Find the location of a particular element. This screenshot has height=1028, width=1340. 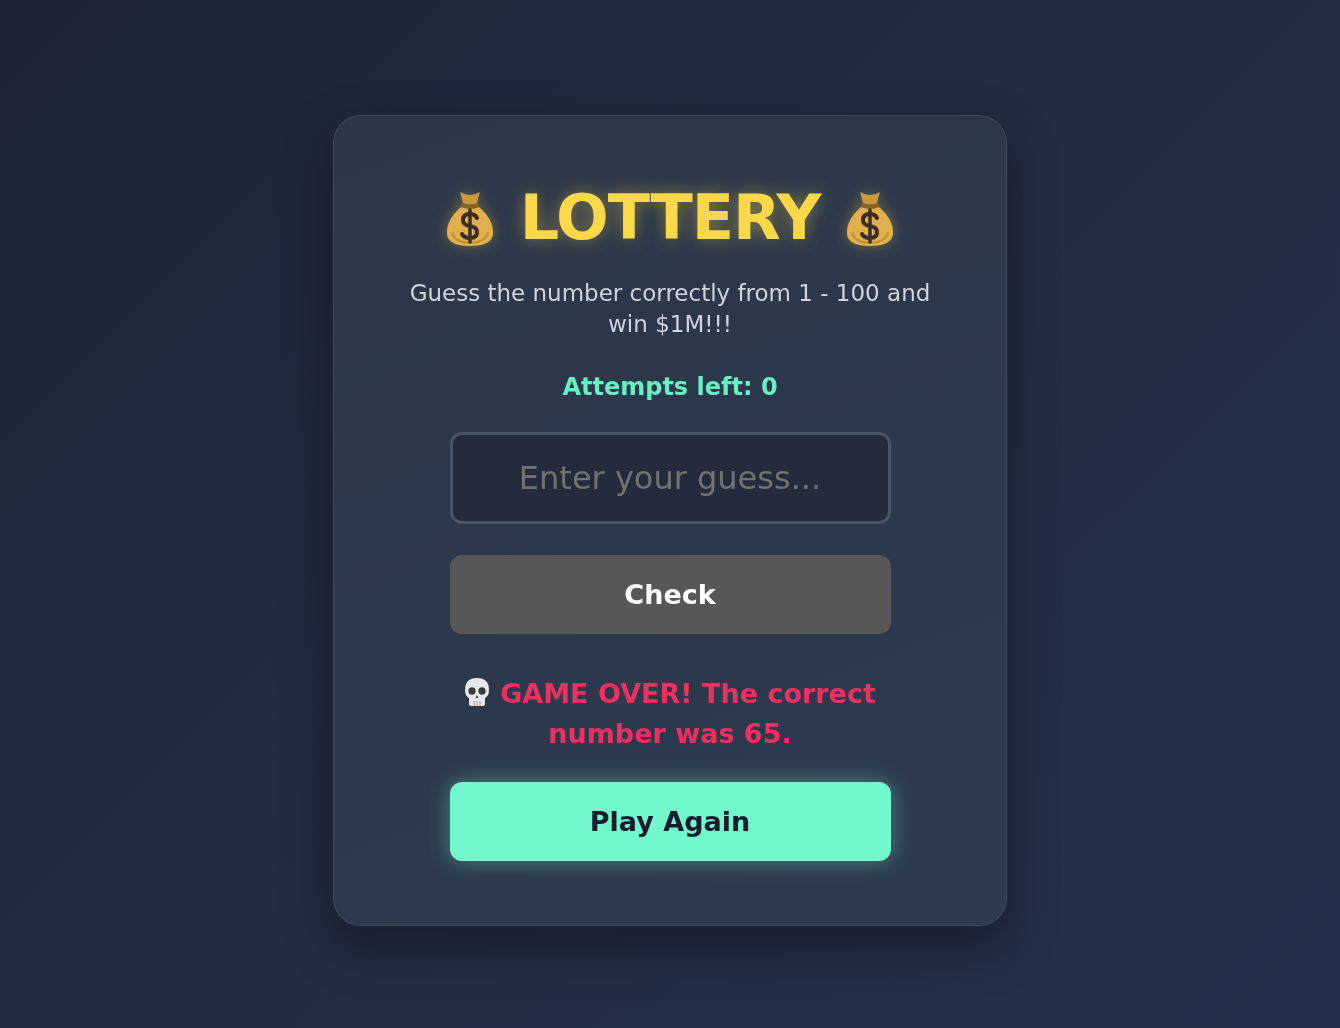

attempts-left: Attempts left: 0 is located at coordinates (670, 387).